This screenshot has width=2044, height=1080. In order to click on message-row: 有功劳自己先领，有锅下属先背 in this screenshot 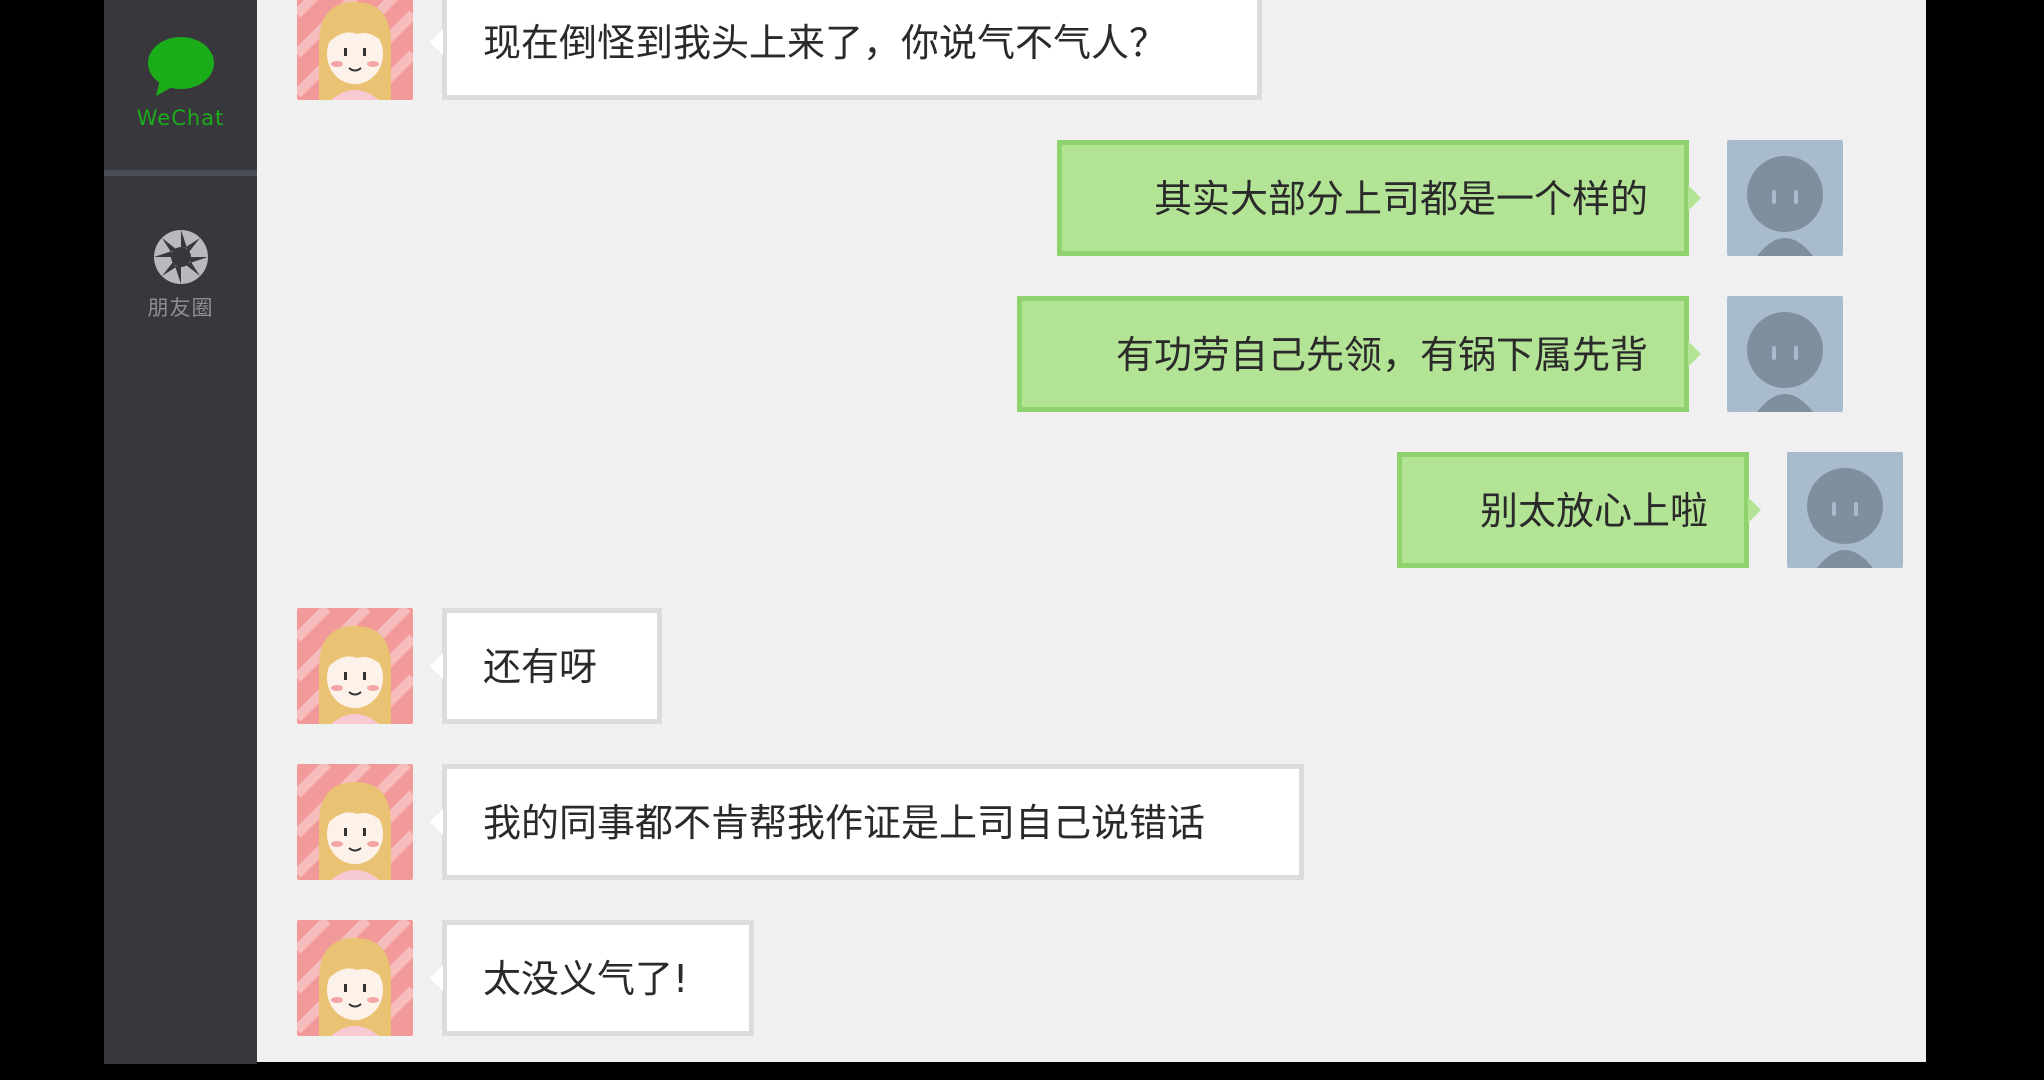, I will do `click(1452, 354)`.